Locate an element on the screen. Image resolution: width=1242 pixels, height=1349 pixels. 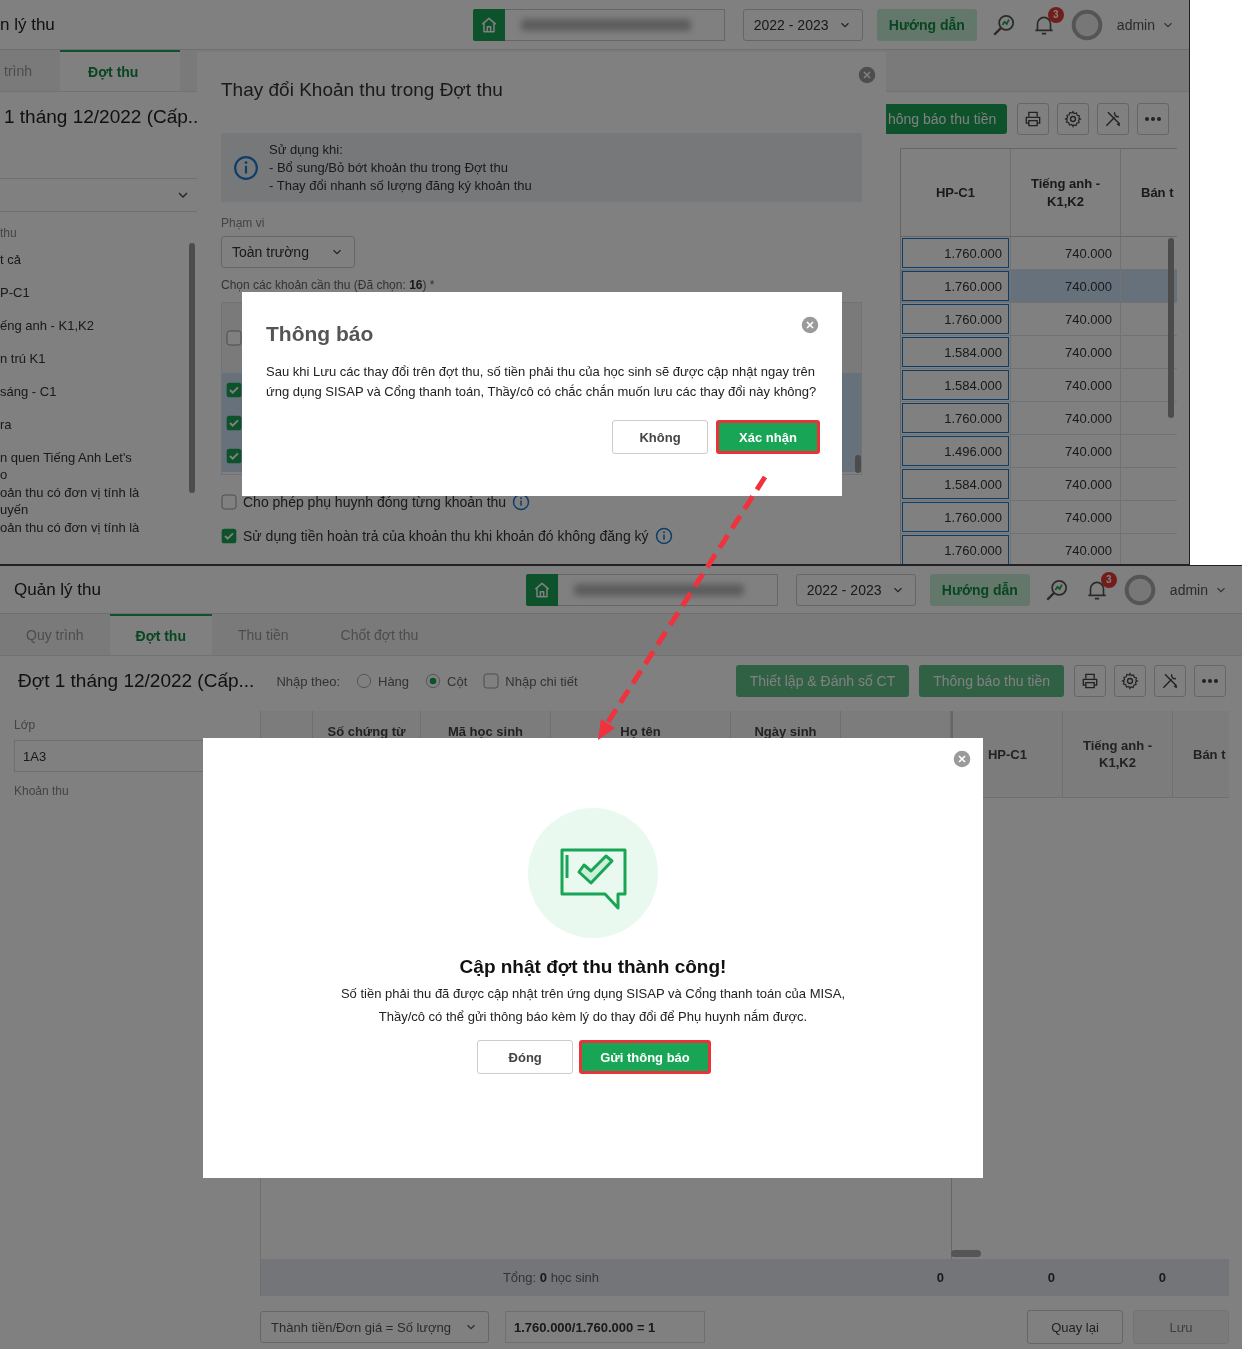
option-label: Nhập chi tiết is located at coordinates (541, 681).